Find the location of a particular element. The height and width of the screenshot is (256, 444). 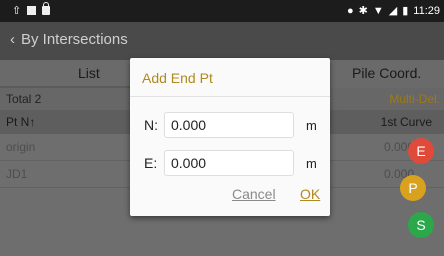

status-bar: ⇧ ● ✱ ▼ ◢ ▮ 11:29 is located at coordinates (222, 11).